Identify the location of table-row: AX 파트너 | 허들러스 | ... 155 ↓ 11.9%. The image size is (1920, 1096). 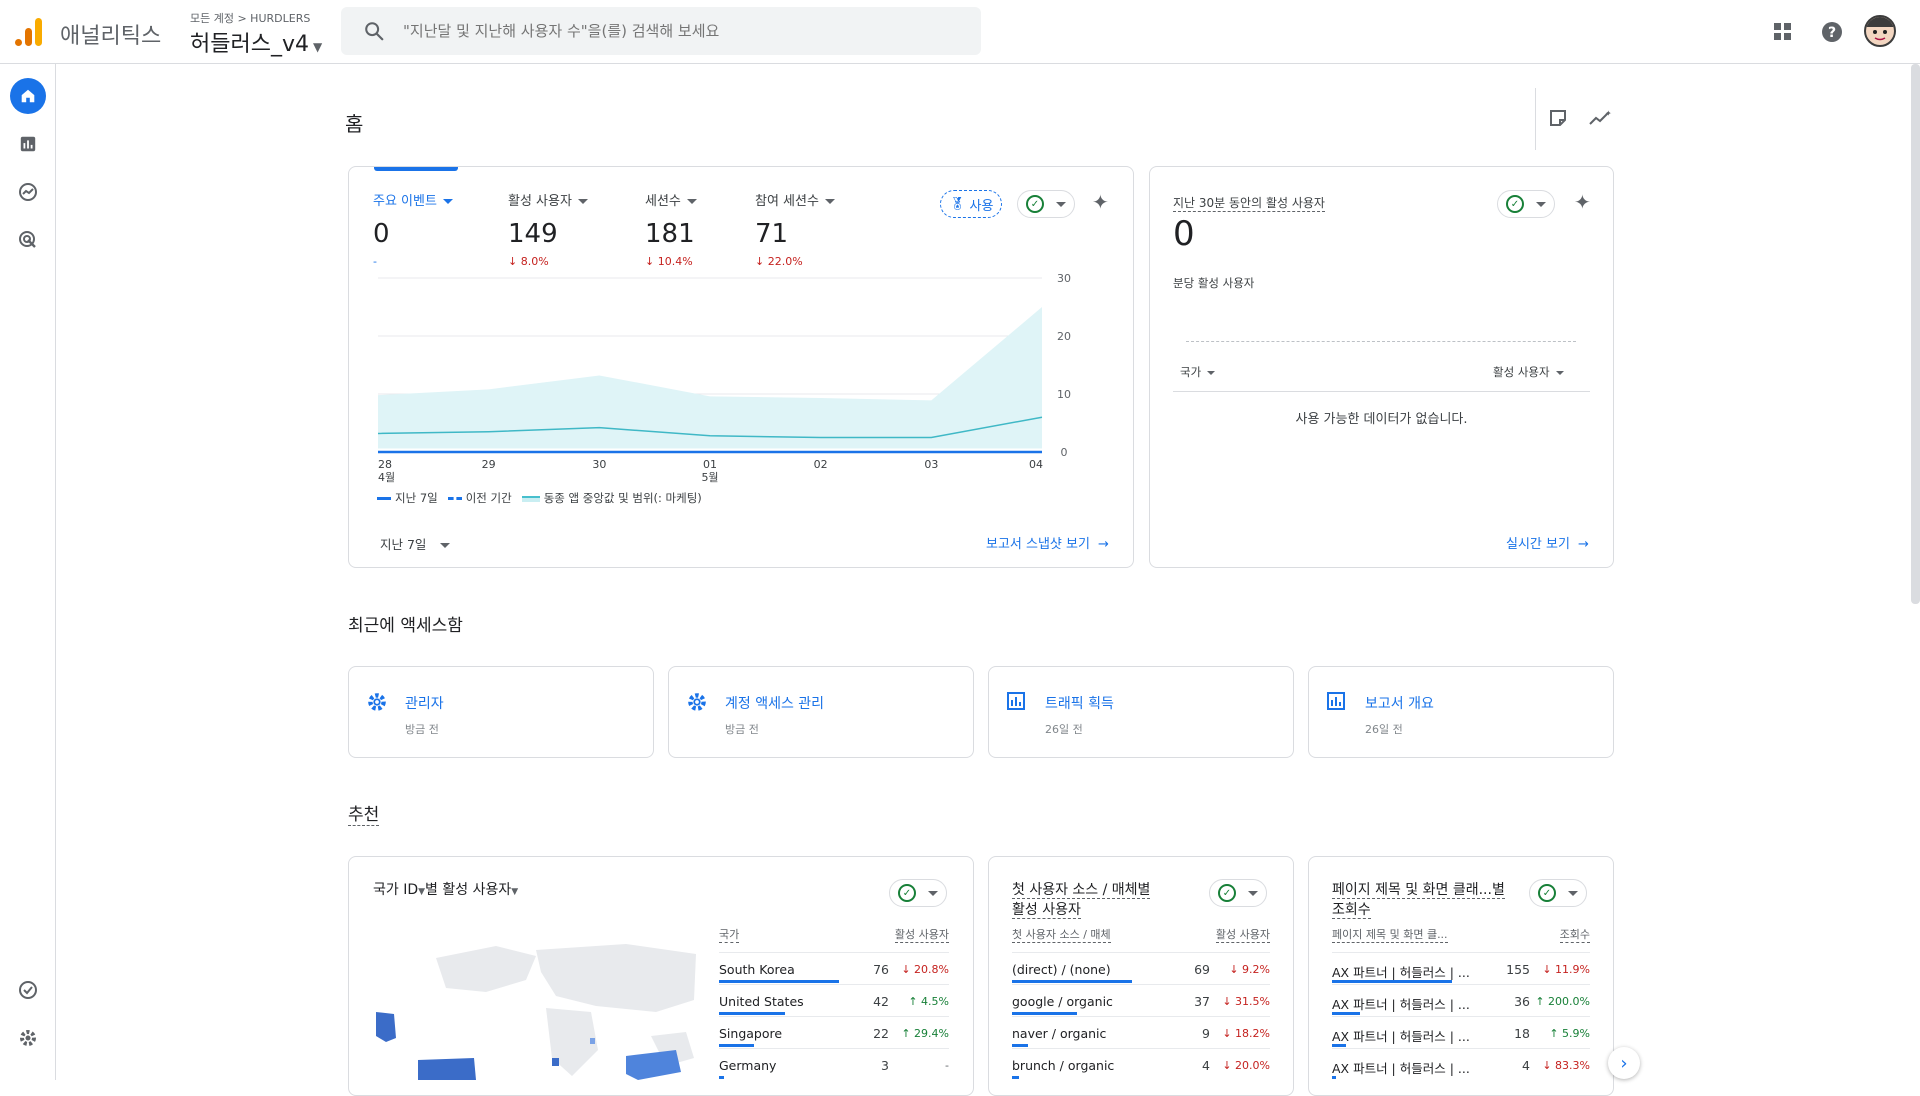
(1461, 968).